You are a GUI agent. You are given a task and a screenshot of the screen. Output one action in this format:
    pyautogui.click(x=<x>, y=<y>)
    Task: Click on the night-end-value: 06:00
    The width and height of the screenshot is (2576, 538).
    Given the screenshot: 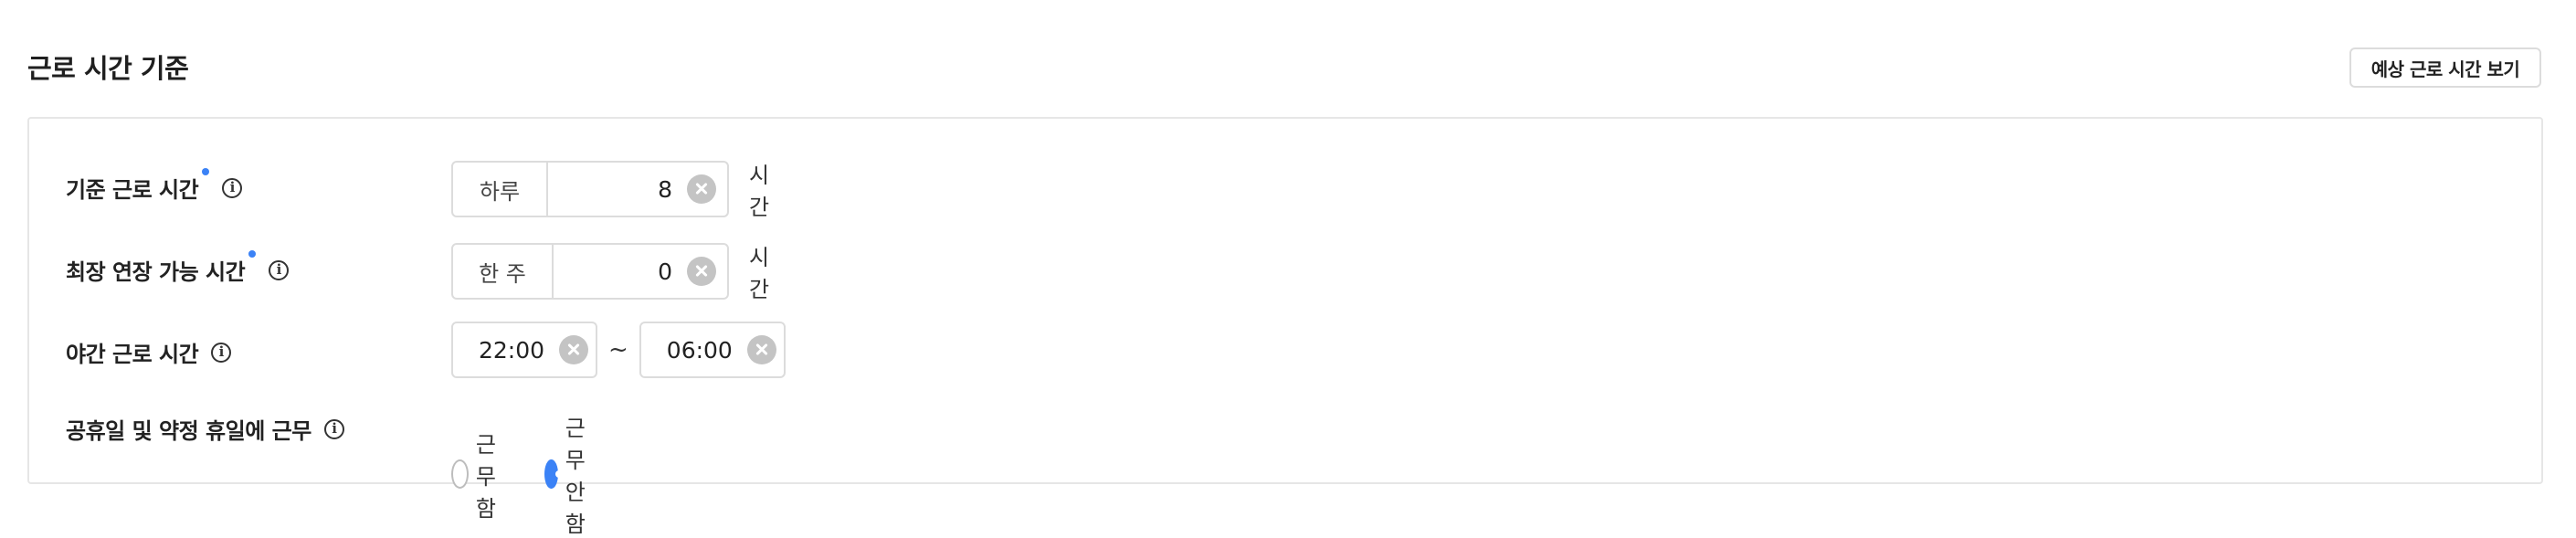 What is the action you would take?
    pyautogui.click(x=699, y=350)
    